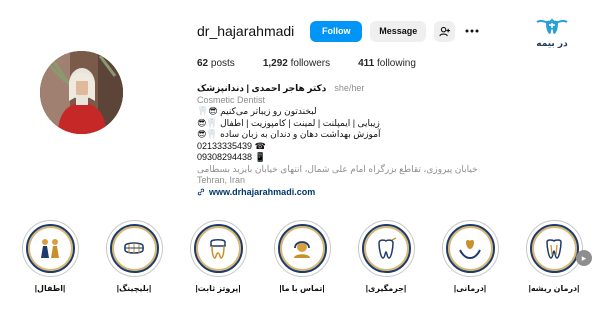 This screenshot has width=600, height=322. What do you see at coordinates (386, 288) in the screenshot?
I see `highlight-label: |جرمگیری|` at bounding box center [386, 288].